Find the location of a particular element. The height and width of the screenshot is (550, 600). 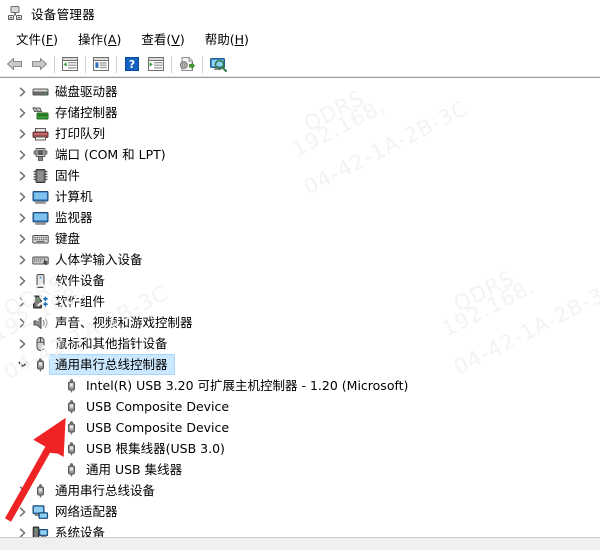

tree-row: 人体学输入设备 is located at coordinates (300, 259).